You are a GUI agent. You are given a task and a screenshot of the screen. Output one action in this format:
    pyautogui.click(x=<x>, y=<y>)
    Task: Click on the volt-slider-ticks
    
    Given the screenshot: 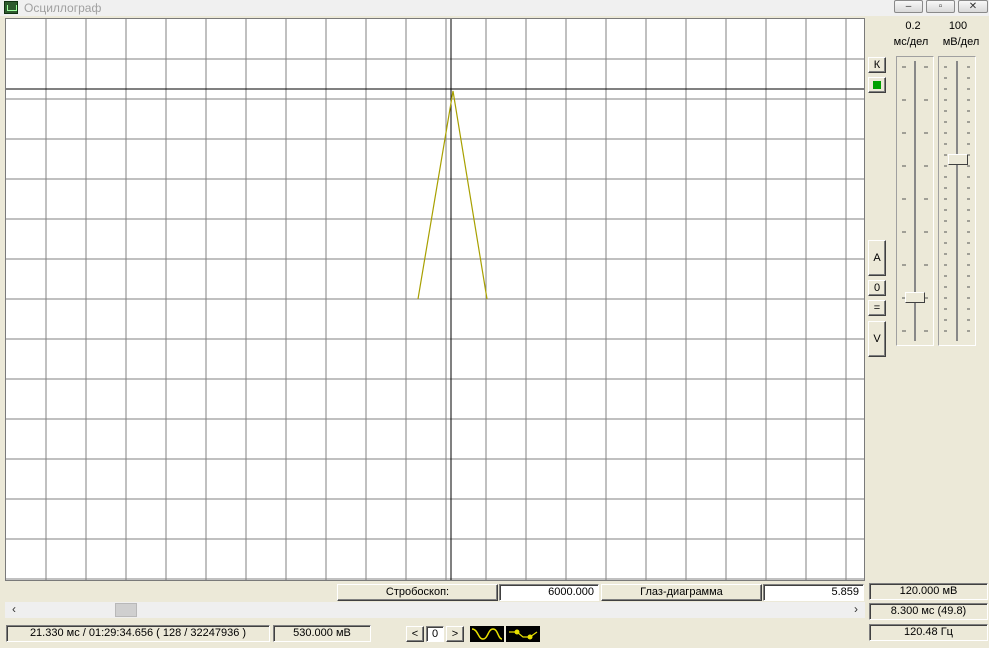 What is the action you would take?
    pyautogui.click(x=957, y=201)
    